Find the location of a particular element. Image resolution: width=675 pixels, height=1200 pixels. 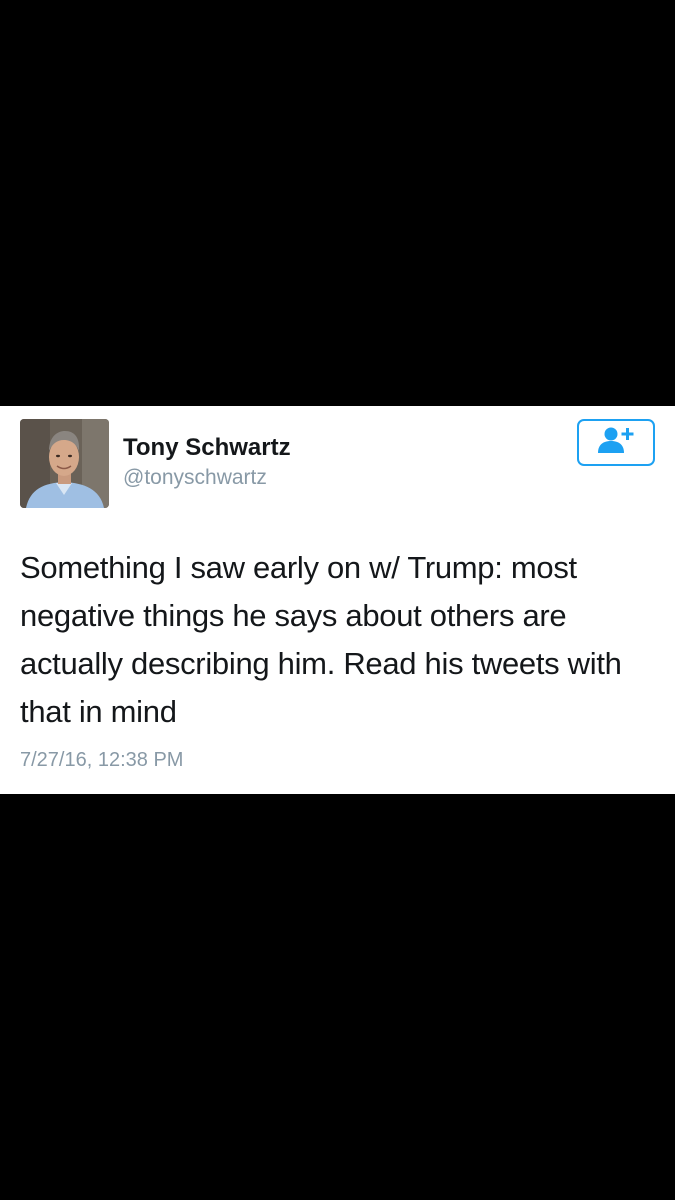

author-name: Tony Schwartz is located at coordinates (207, 448).